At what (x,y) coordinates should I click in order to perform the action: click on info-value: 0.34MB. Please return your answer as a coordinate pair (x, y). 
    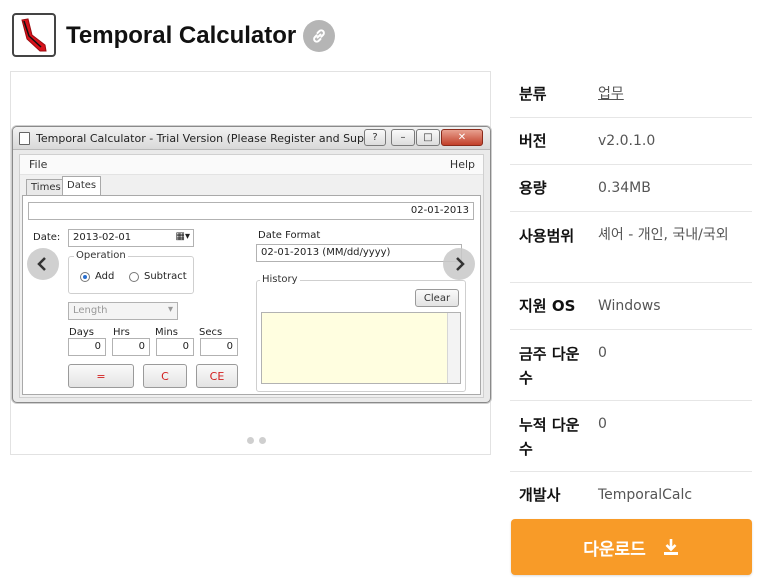
    Looking at the image, I should click on (624, 188).